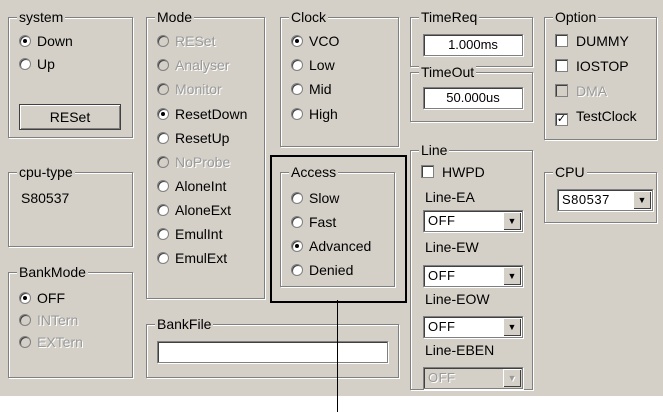 This screenshot has width=663, height=412. I want to click on bank-file-group: BankFile, so click(272, 347).